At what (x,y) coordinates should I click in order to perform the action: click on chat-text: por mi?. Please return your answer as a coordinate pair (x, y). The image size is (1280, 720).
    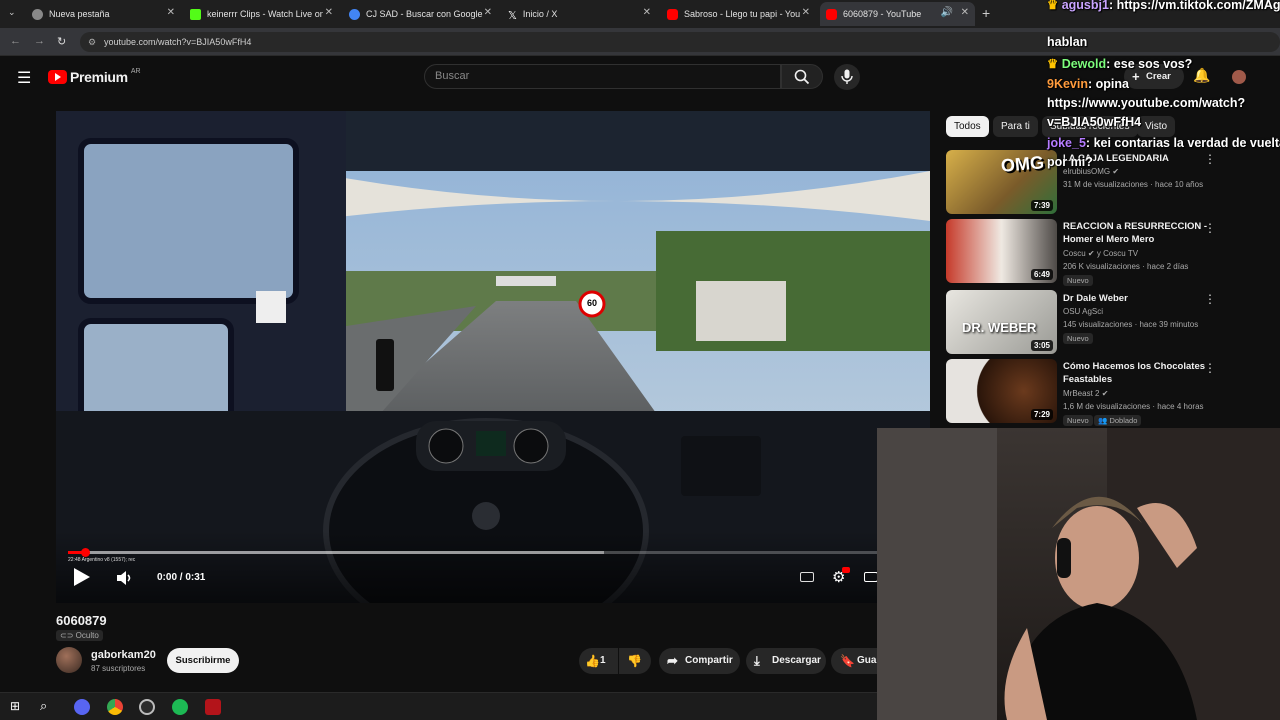
    Looking at the image, I should click on (1070, 162).